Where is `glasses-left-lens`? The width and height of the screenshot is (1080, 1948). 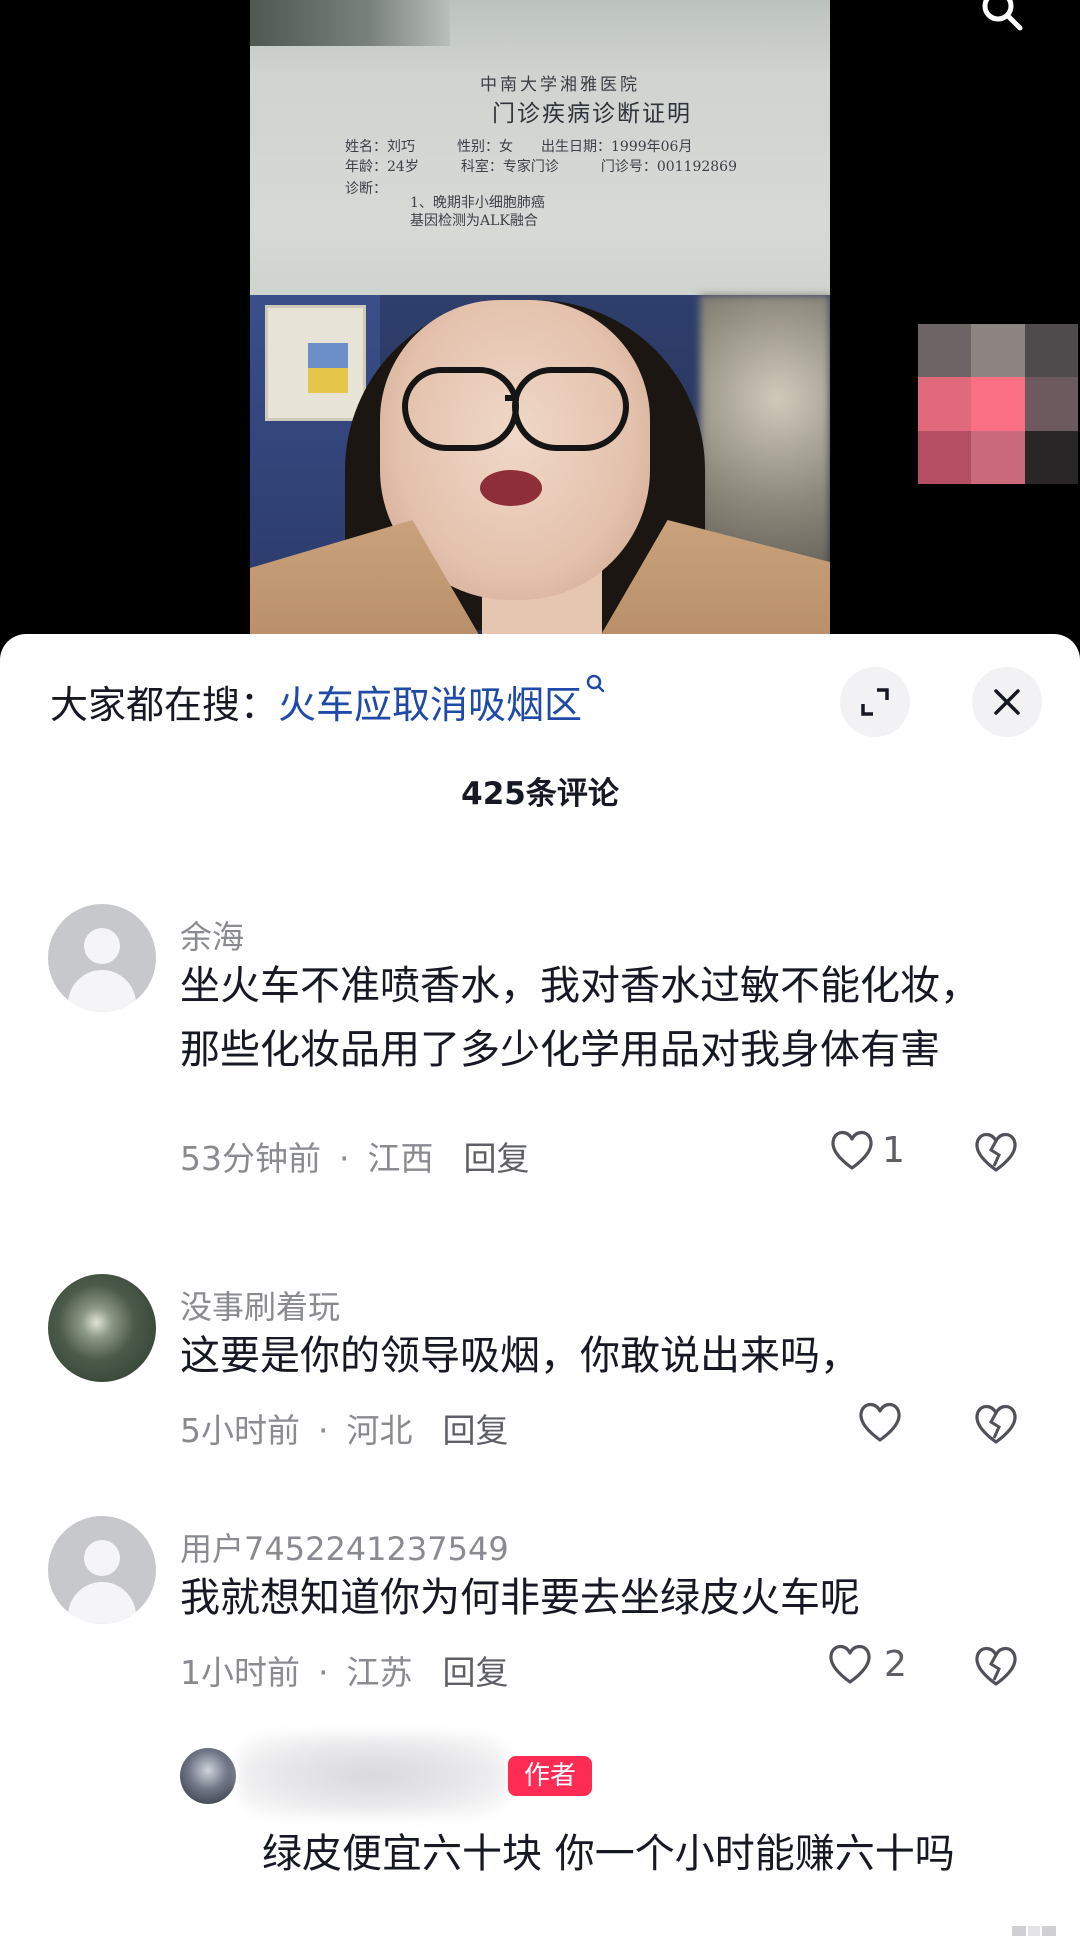
glasses-left-lens is located at coordinates (460, 409).